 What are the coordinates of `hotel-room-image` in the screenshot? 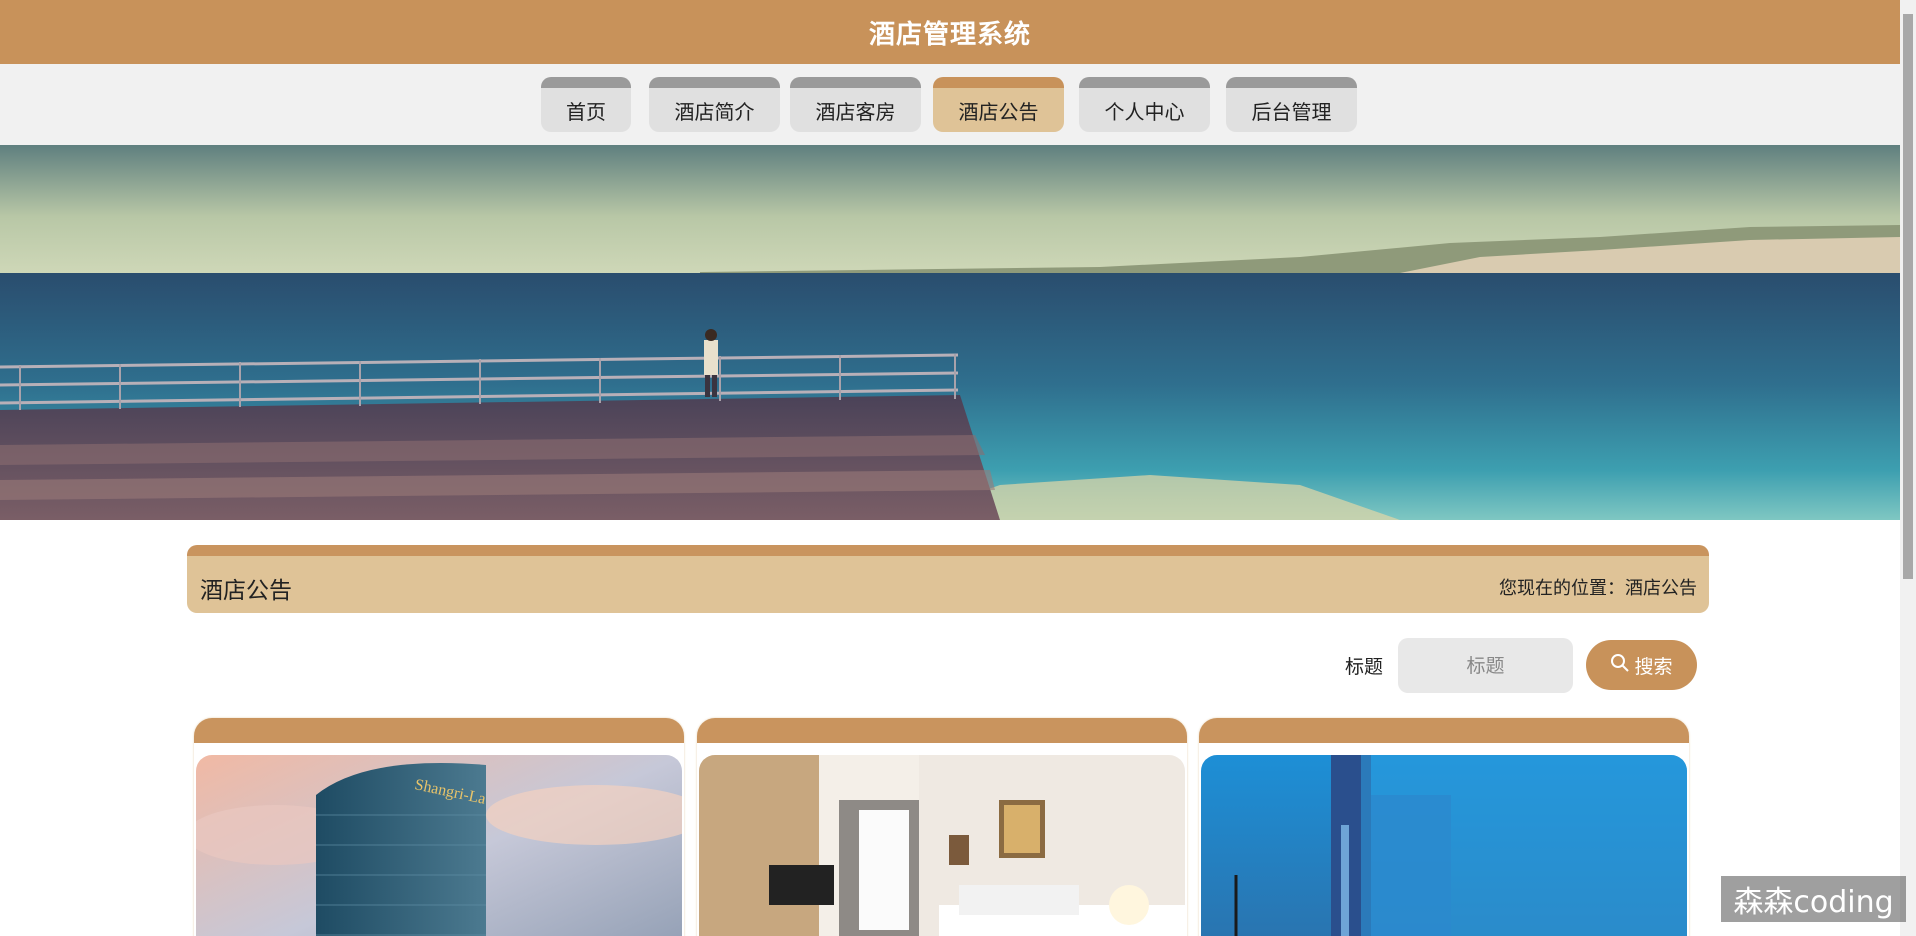 It's located at (942, 845).